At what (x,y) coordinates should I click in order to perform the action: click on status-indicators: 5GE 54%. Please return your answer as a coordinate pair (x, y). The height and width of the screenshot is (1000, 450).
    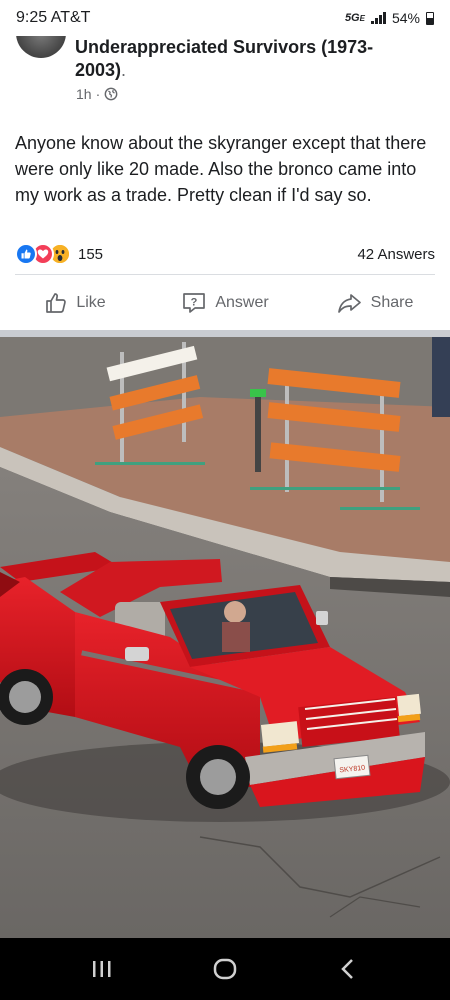
    Looking at the image, I should click on (389, 18).